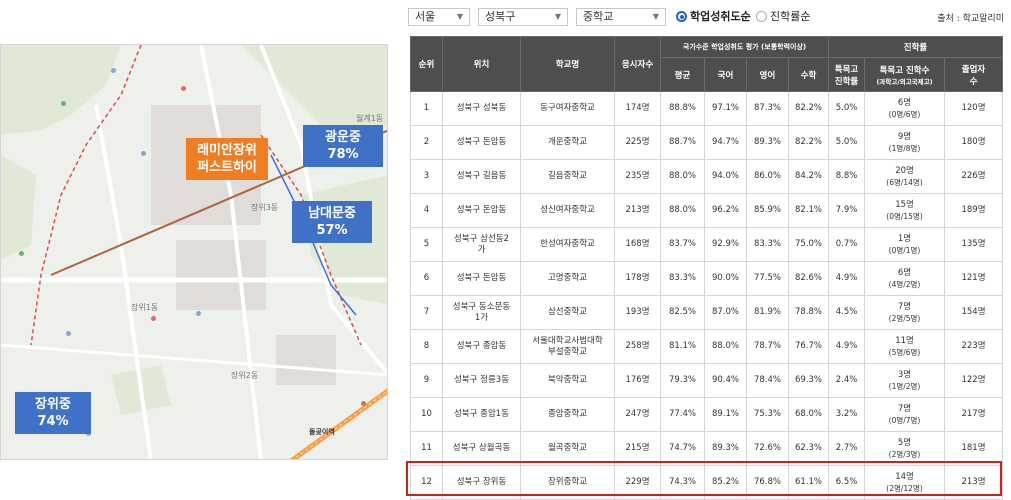 The height and width of the screenshot is (500, 1011). Describe the element at coordinates (481, 482) in the screenshot. I see `cell-location: 성북구 장위동` at that location.